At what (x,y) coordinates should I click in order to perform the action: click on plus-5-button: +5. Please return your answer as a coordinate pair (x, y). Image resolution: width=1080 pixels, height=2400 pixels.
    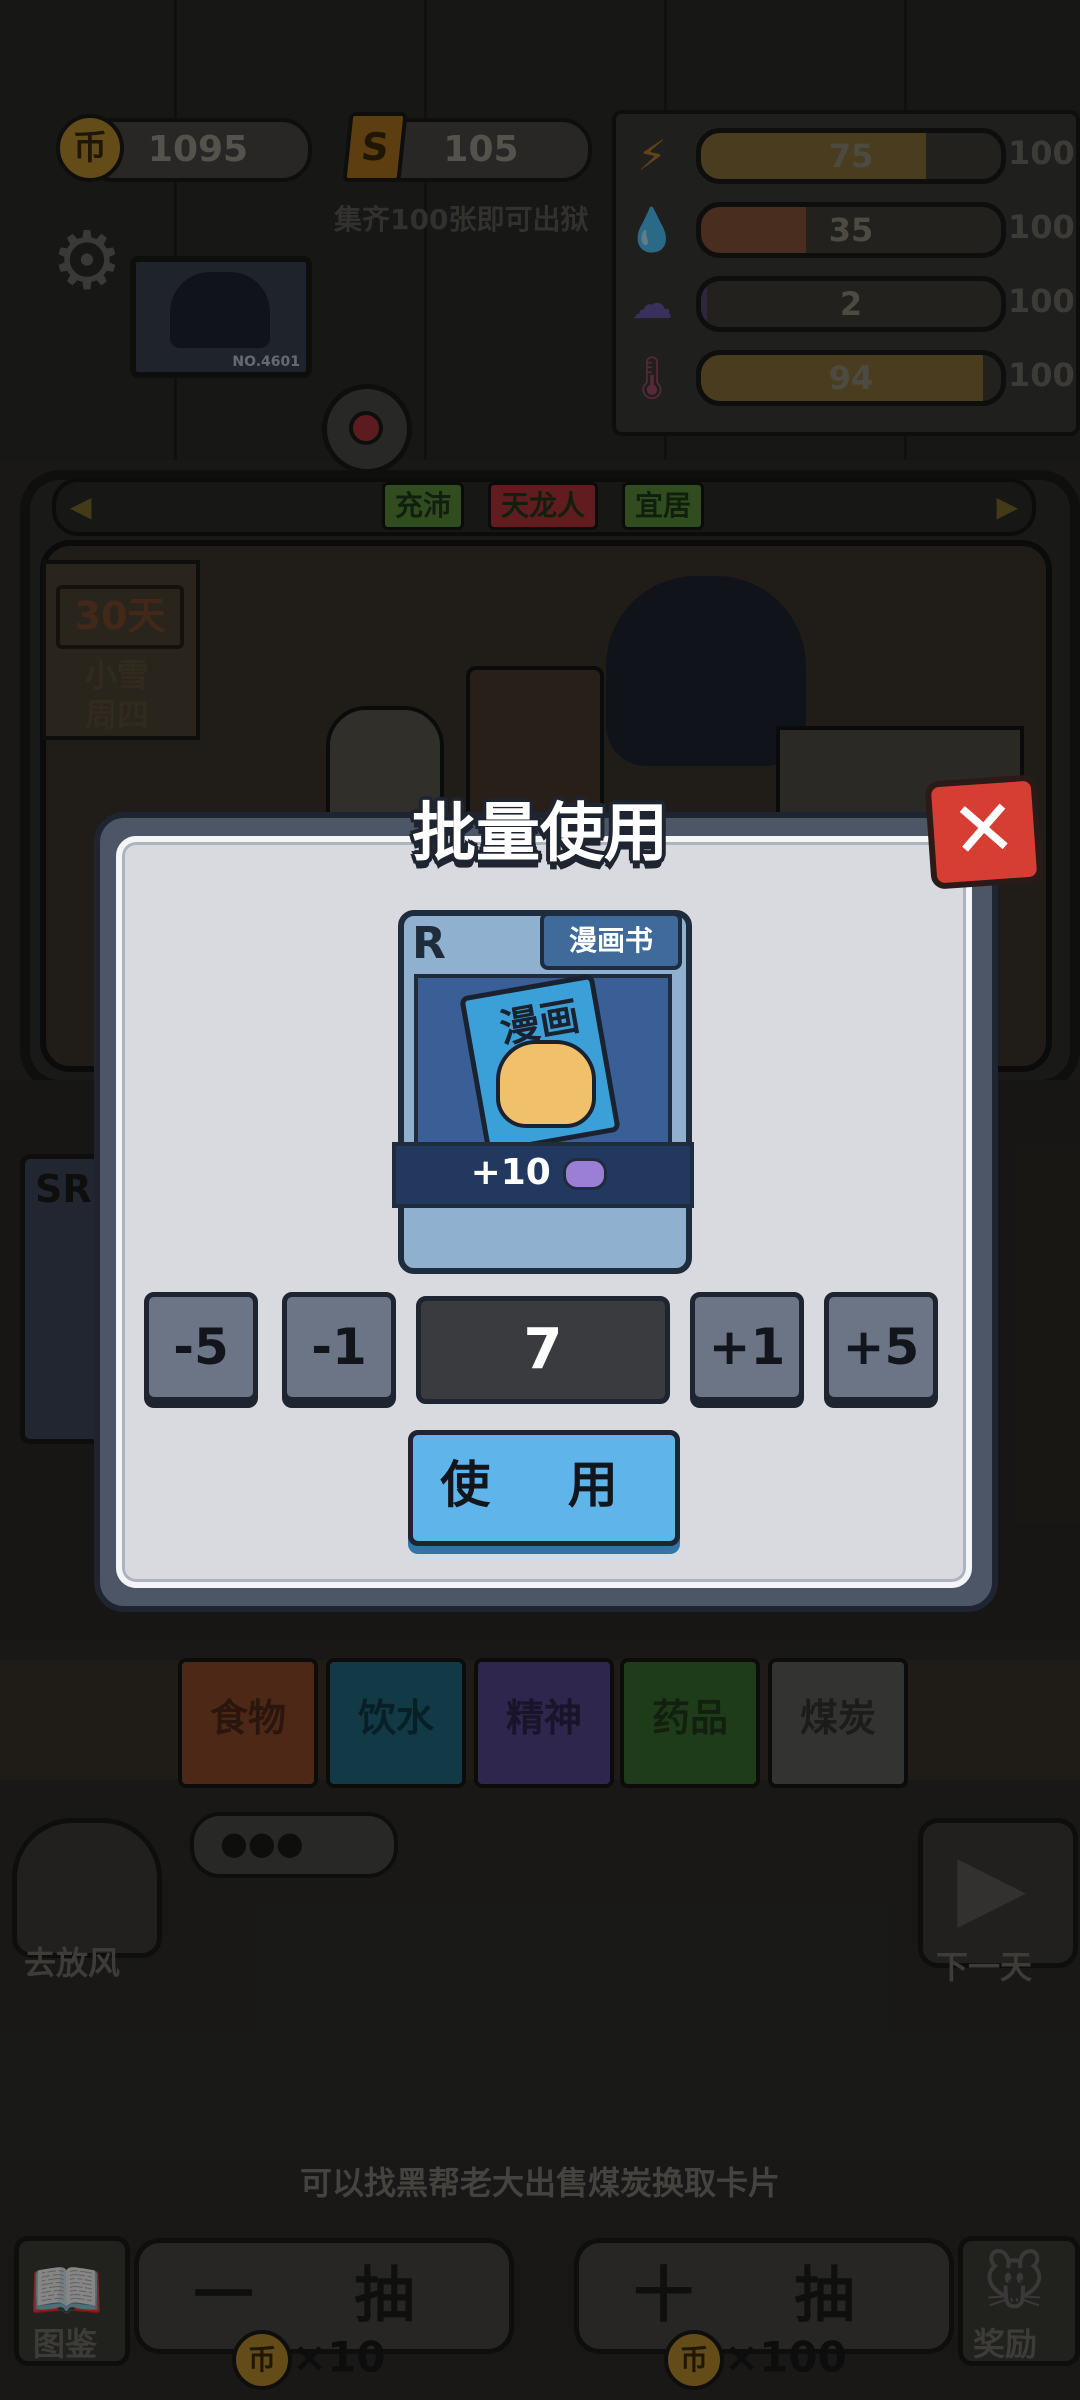
    Looking at the image, I should click on (881, 1347).